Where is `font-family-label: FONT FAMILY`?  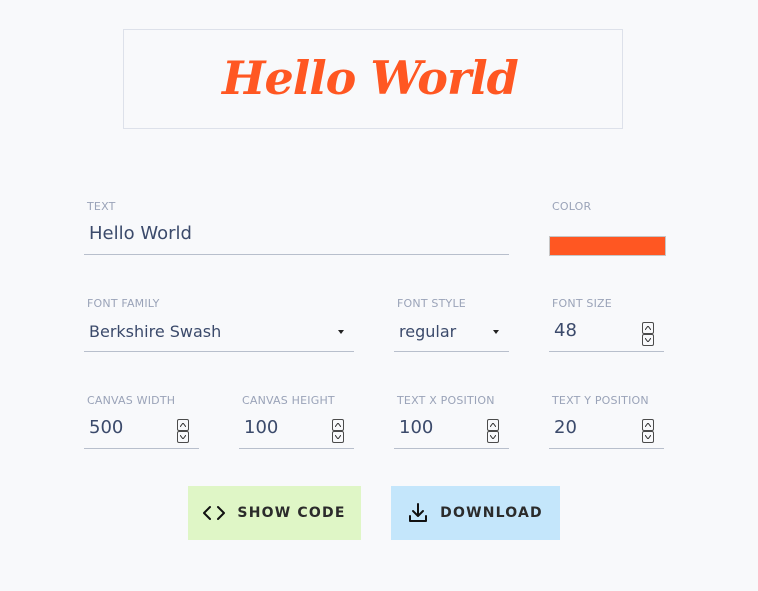
font-family-label: FONT FAMILY is located at coordinates (123, 303).